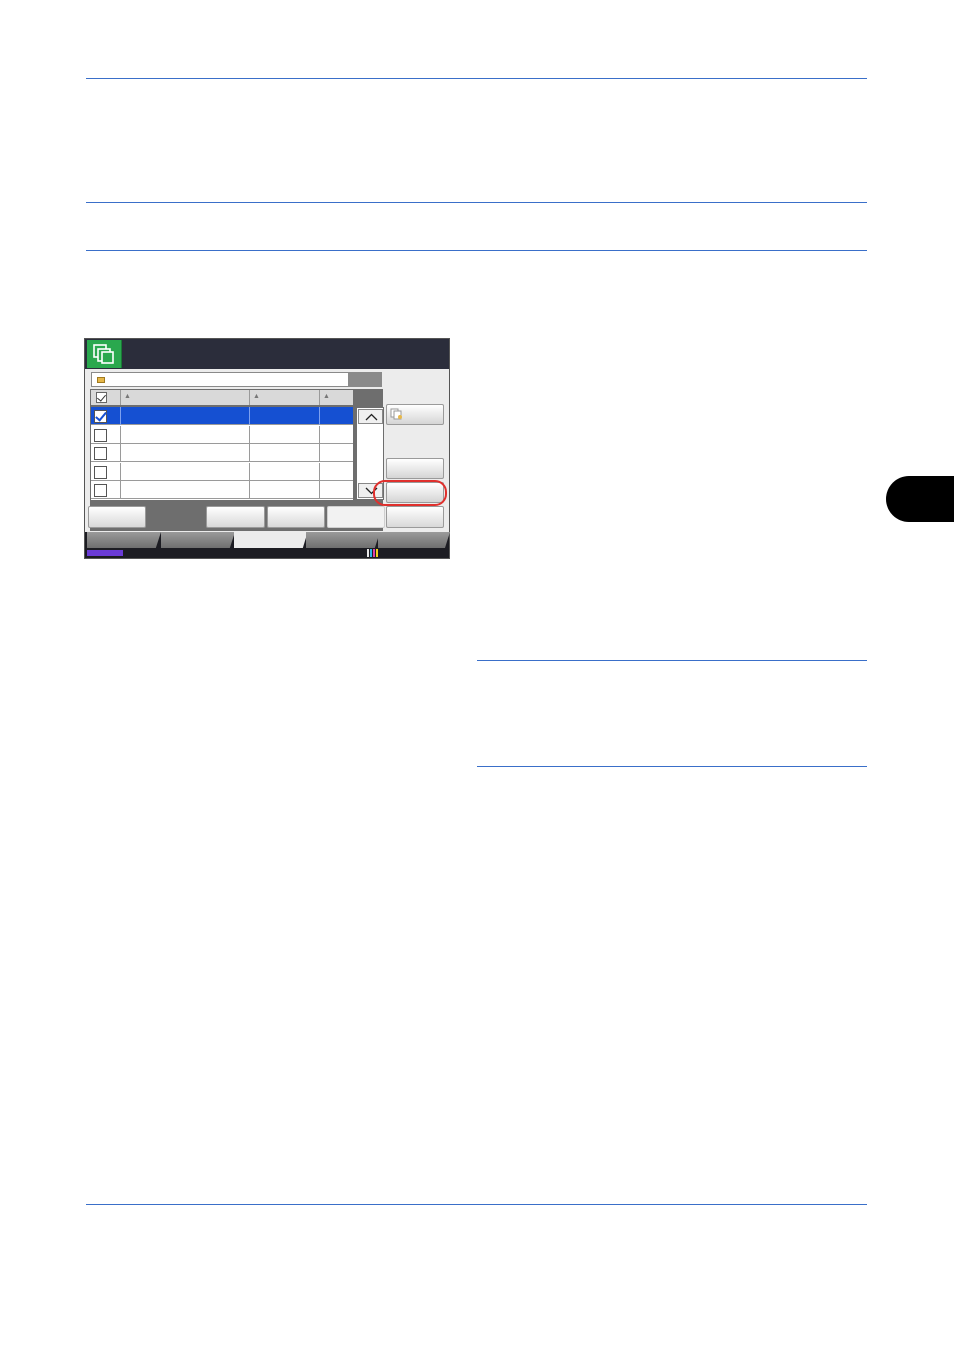  Describe the element at coordinates (476, 78) in the screenshot. I see `top-rule` at that location.